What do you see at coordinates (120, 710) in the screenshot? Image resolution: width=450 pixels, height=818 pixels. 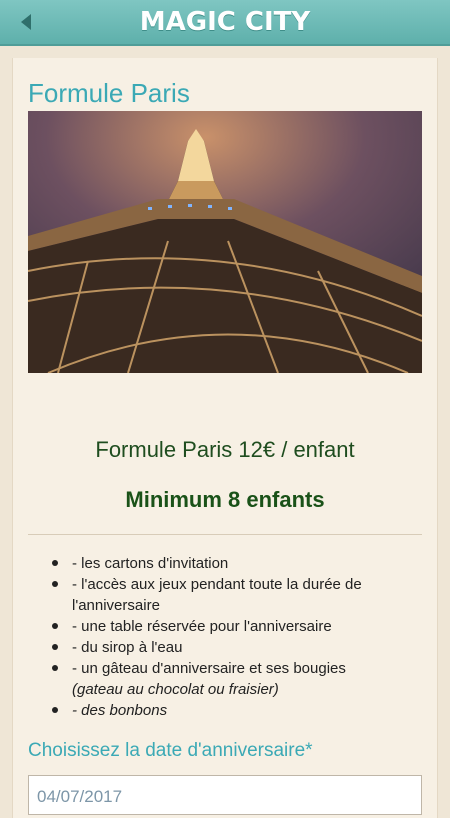 I see `list-item-note: - des bonbons` at bounding box center [120, 710].